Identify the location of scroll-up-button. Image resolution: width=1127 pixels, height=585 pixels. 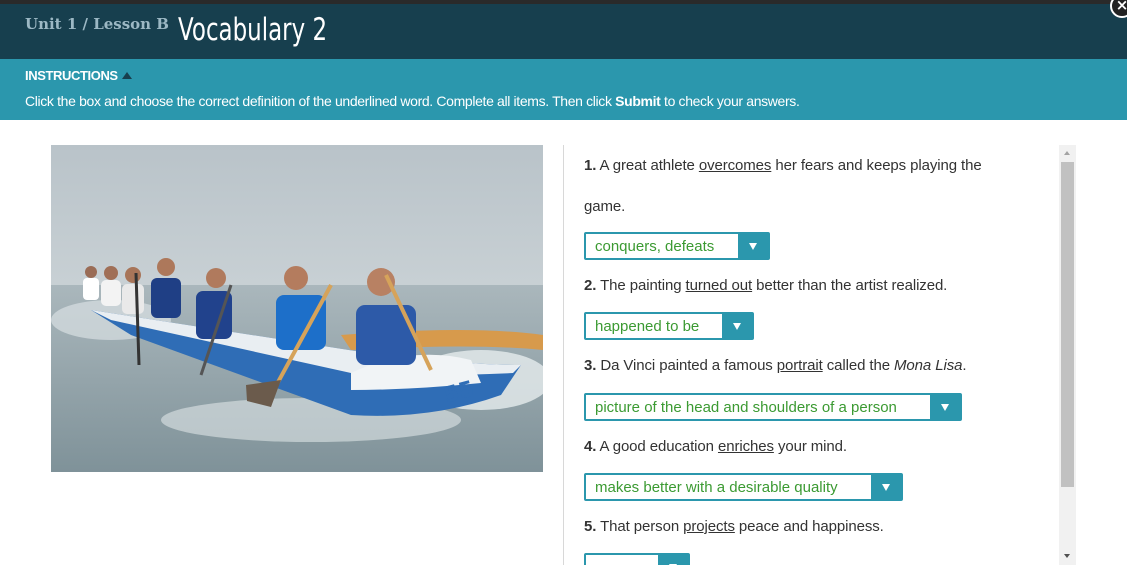
(1067, 153).